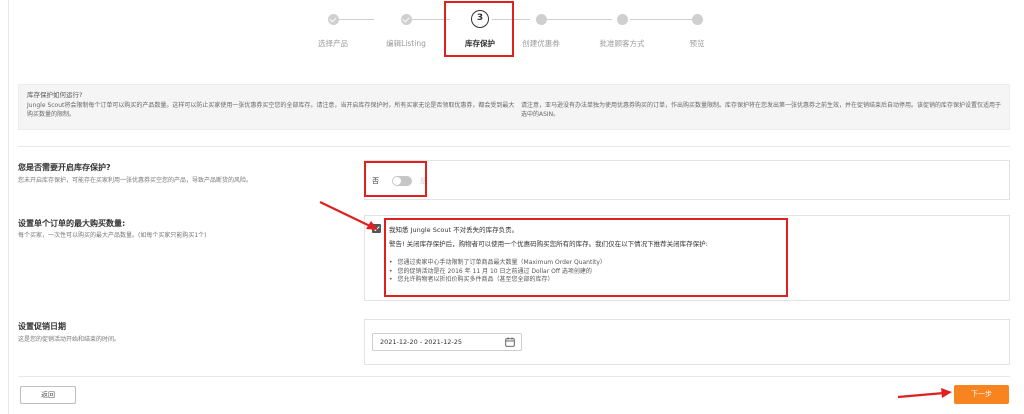  I want to click on step-1-check-icon, so click(333, 19).